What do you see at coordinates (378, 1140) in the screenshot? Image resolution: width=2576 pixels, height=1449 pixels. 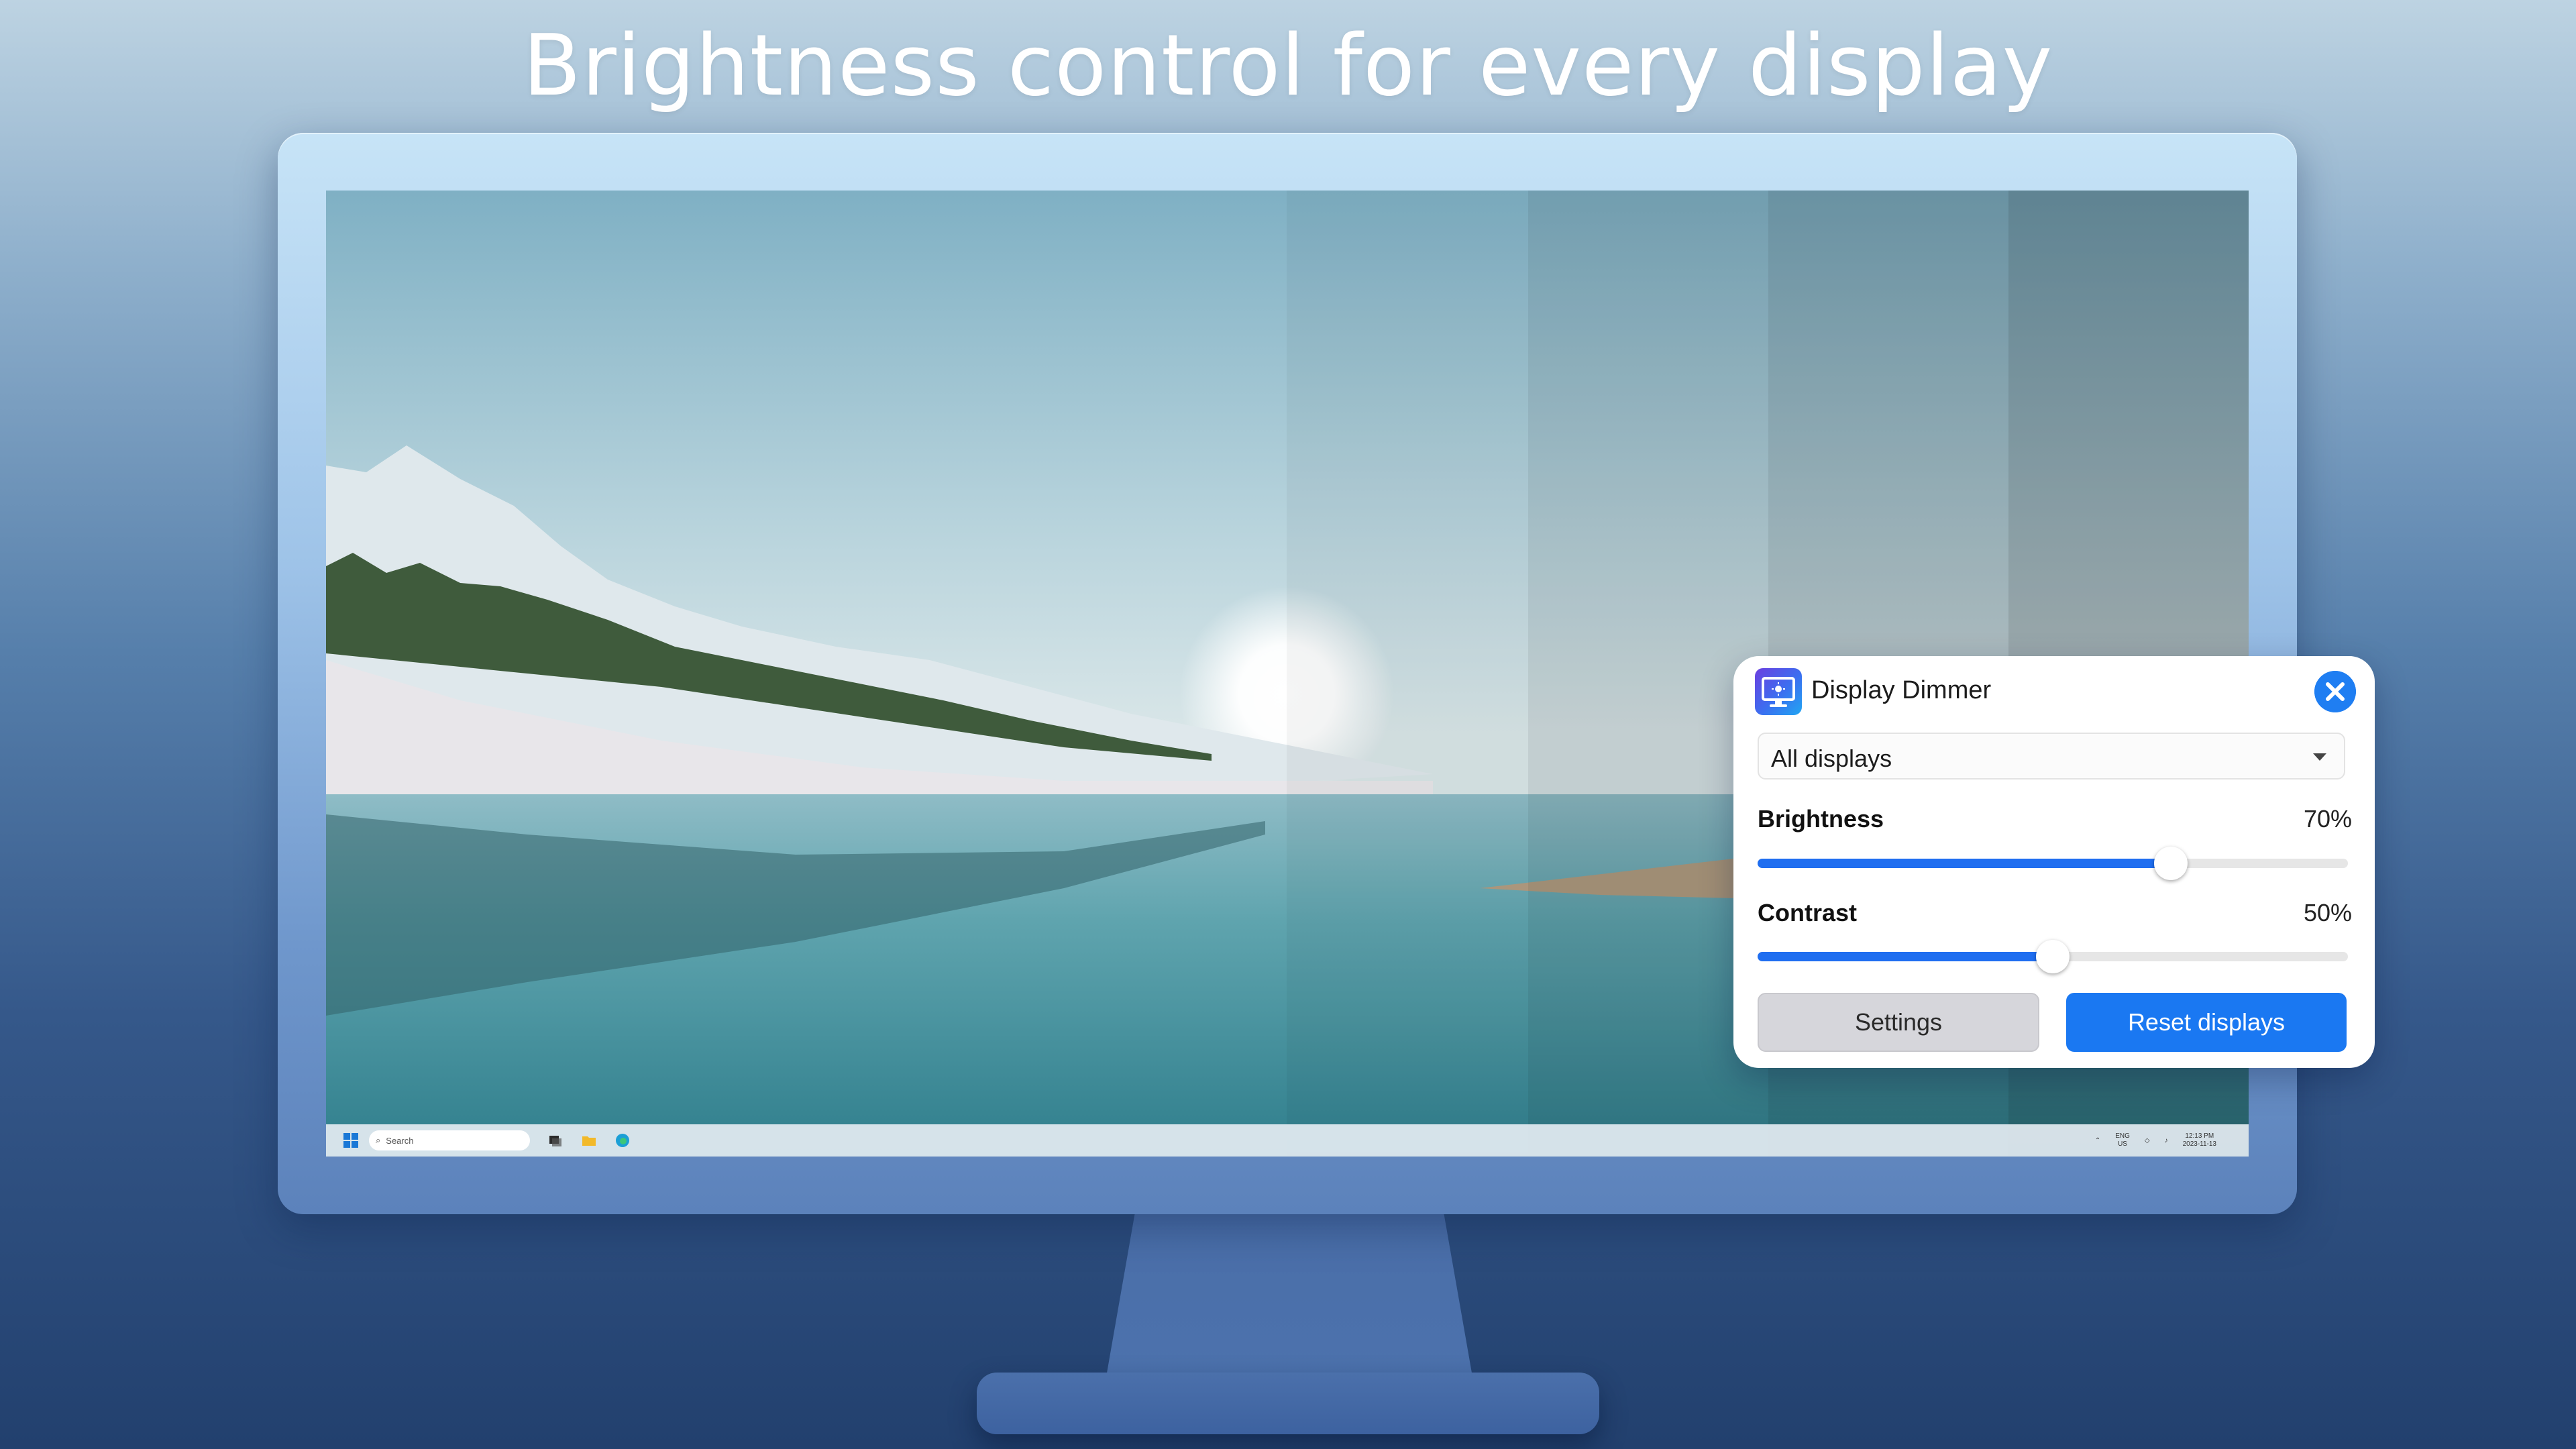 I see `search-icon: ⌕` at bounding box center [378, 1140].